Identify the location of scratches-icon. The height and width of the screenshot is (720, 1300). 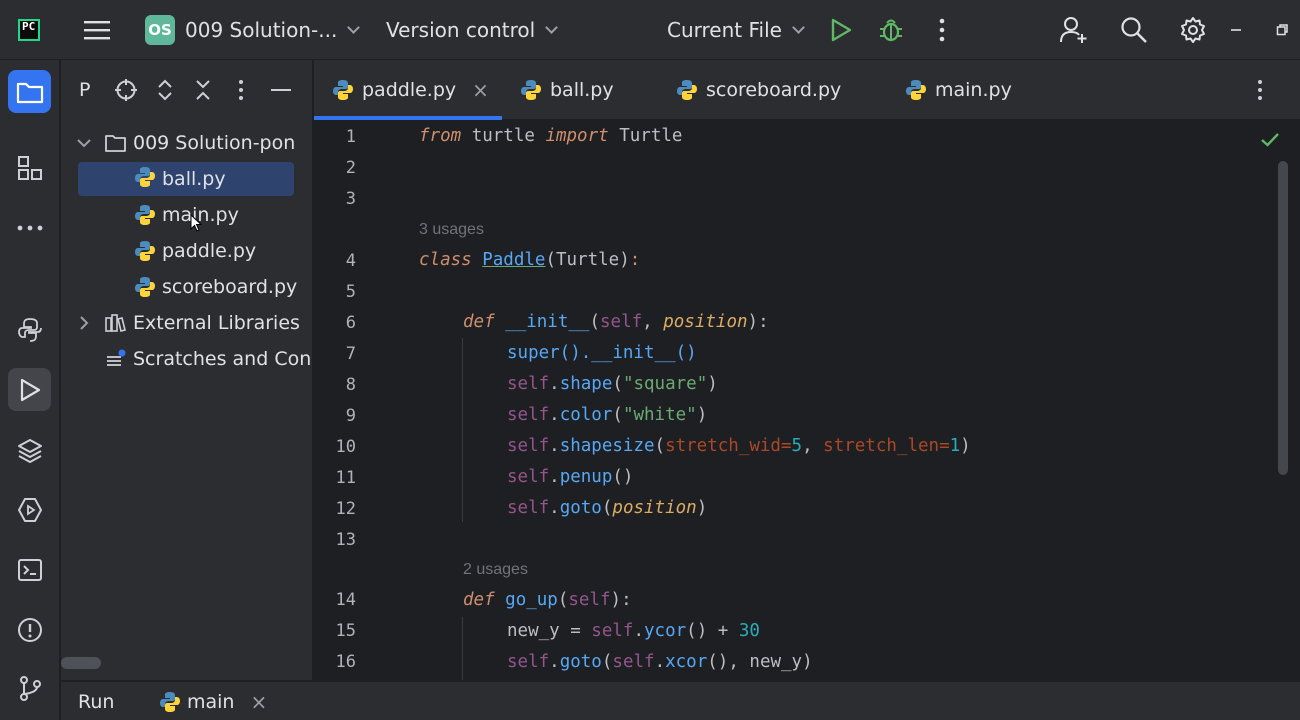
(116, 357).